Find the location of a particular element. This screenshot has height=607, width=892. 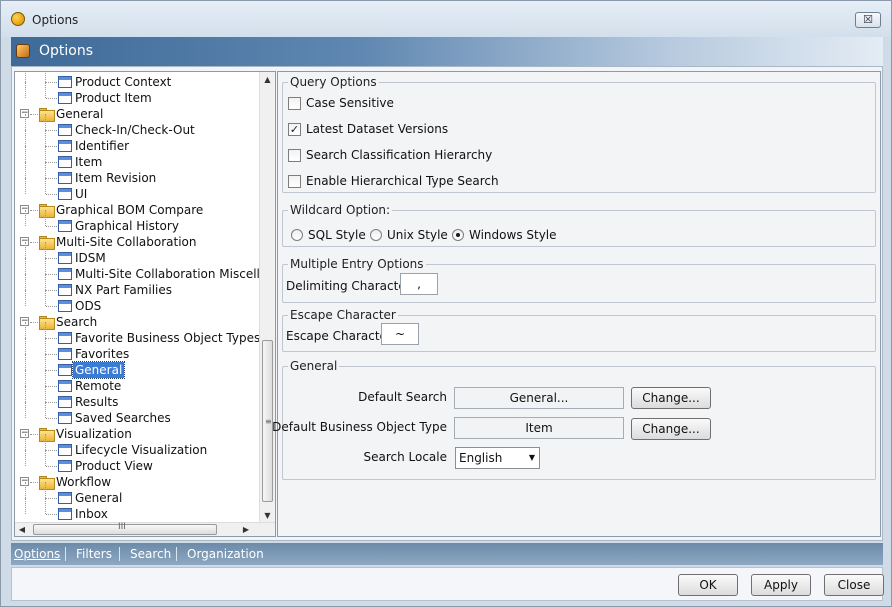

tree-item: Favorite Business Object Types is located at coordinates (137, 334).